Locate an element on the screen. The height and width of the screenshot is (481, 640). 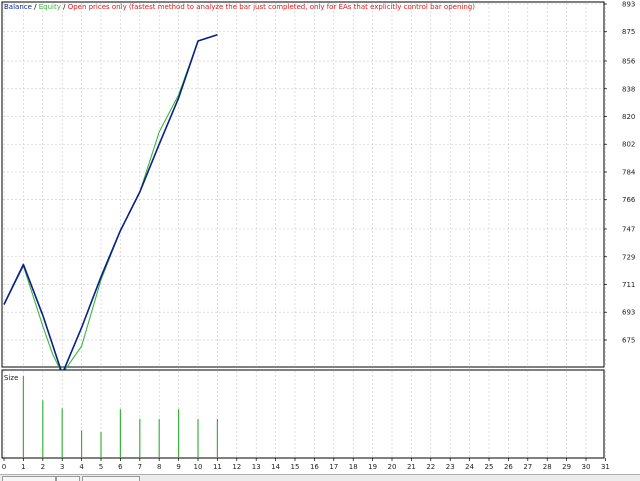
x-tick-label: 3 is located at coordinates (62, 467).